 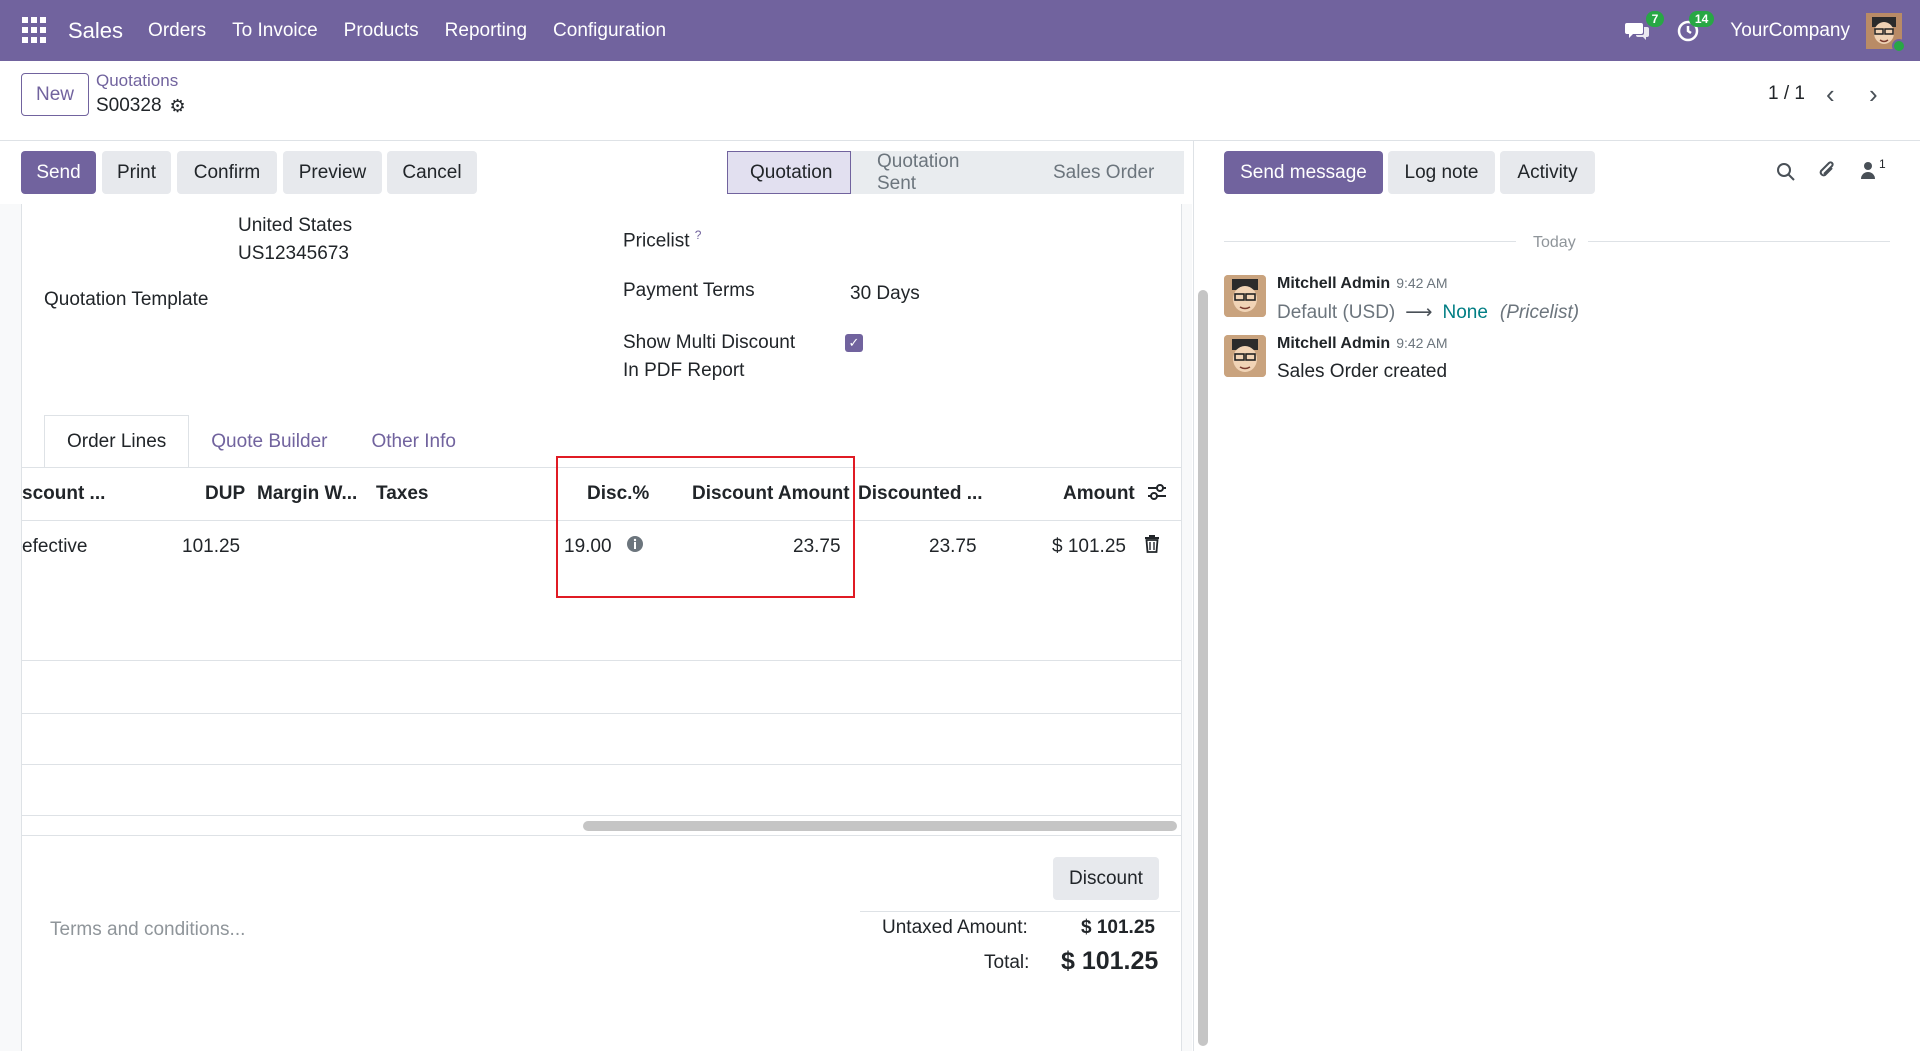 What do you see at coordinates (705, 527) in the screenshot?
I see `discount-highlight-box` at bounding box center [705, 527].